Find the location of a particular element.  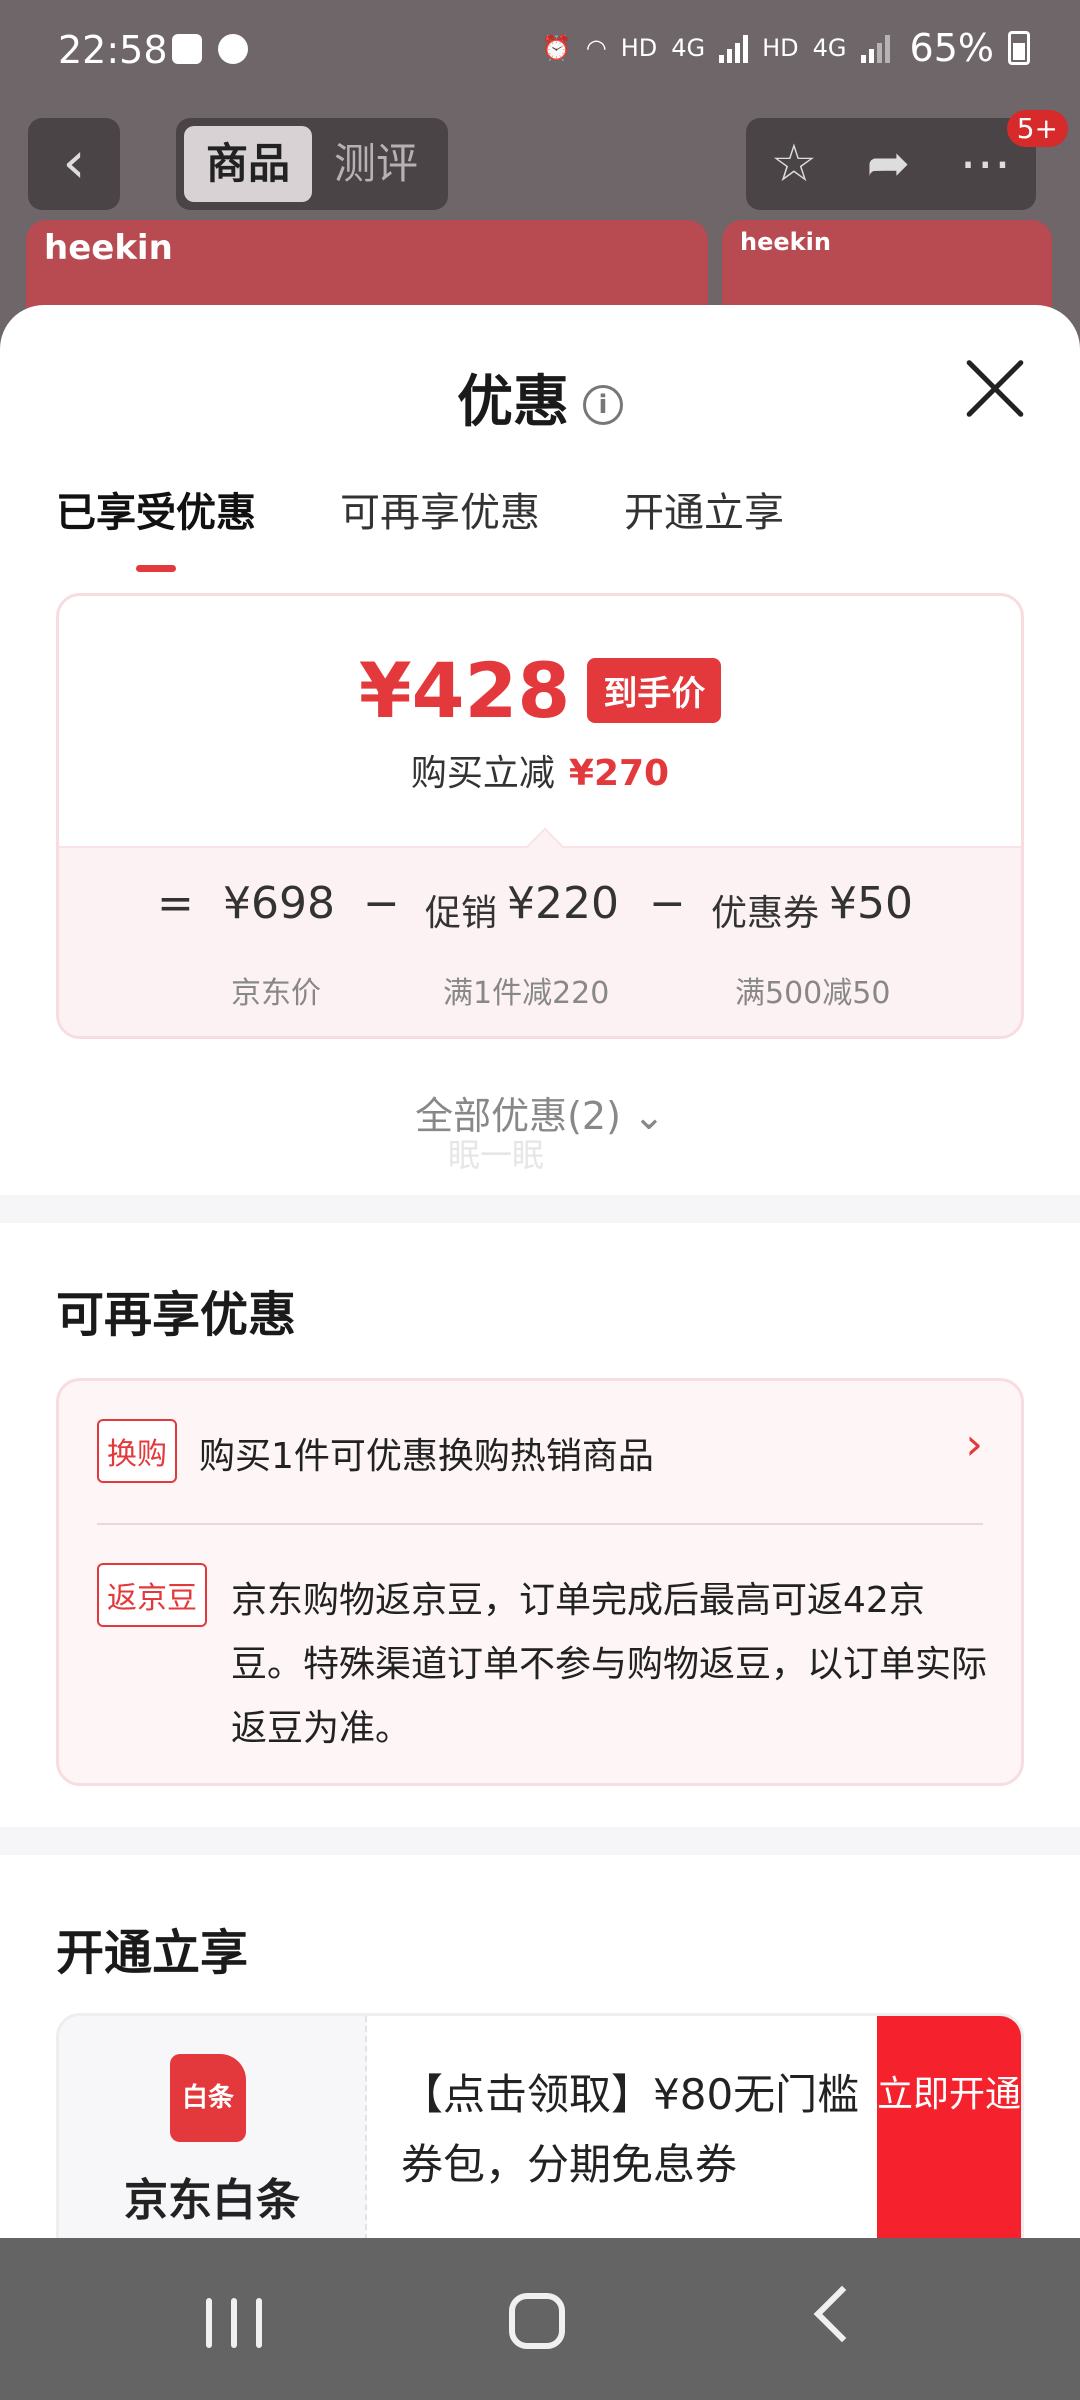

exchange-offer-row: 换购 购买1件可优惠换购热销商品 › is located at coordinates (540, 1451).